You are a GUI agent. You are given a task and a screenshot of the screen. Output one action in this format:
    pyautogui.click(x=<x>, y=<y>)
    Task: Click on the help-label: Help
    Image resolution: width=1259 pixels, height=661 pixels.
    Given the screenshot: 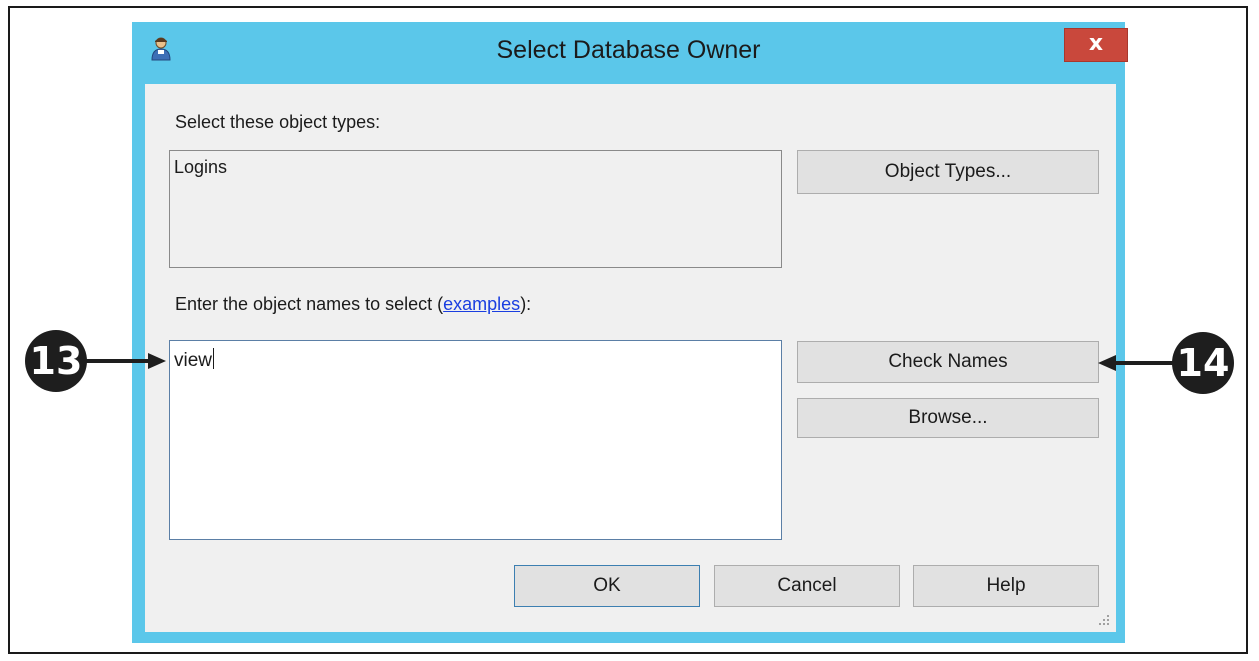 What is the action you would take?
    pyautogui.click(x=1006, y=585)
    